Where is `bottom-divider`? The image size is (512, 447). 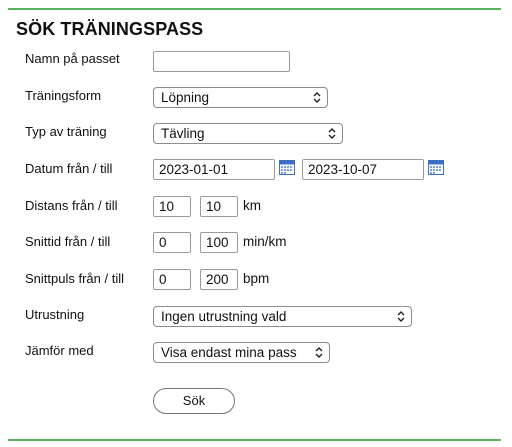 bottom-divider is located at coordinates (254, 440).